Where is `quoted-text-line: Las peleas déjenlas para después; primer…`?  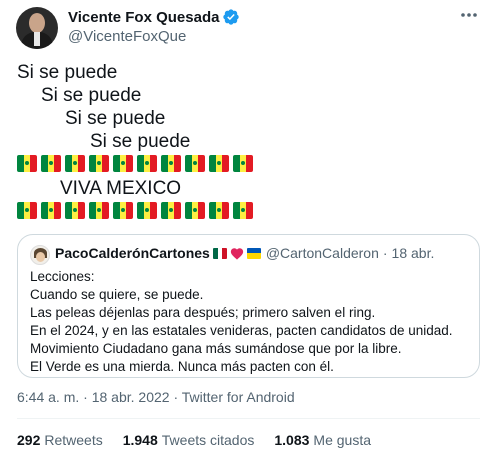
quoted-text-line: Las peleas déjenlas para después; primer… is located at coordinates (203, 312).